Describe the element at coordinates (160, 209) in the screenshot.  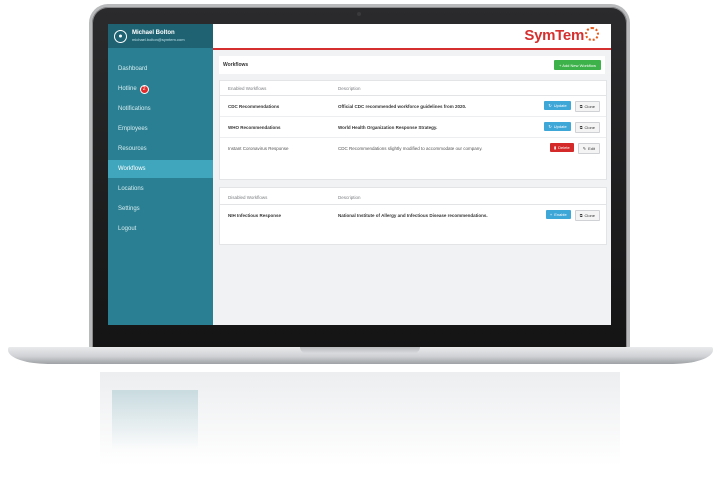
I see `sidebar-item-settings: Settings` at that location.